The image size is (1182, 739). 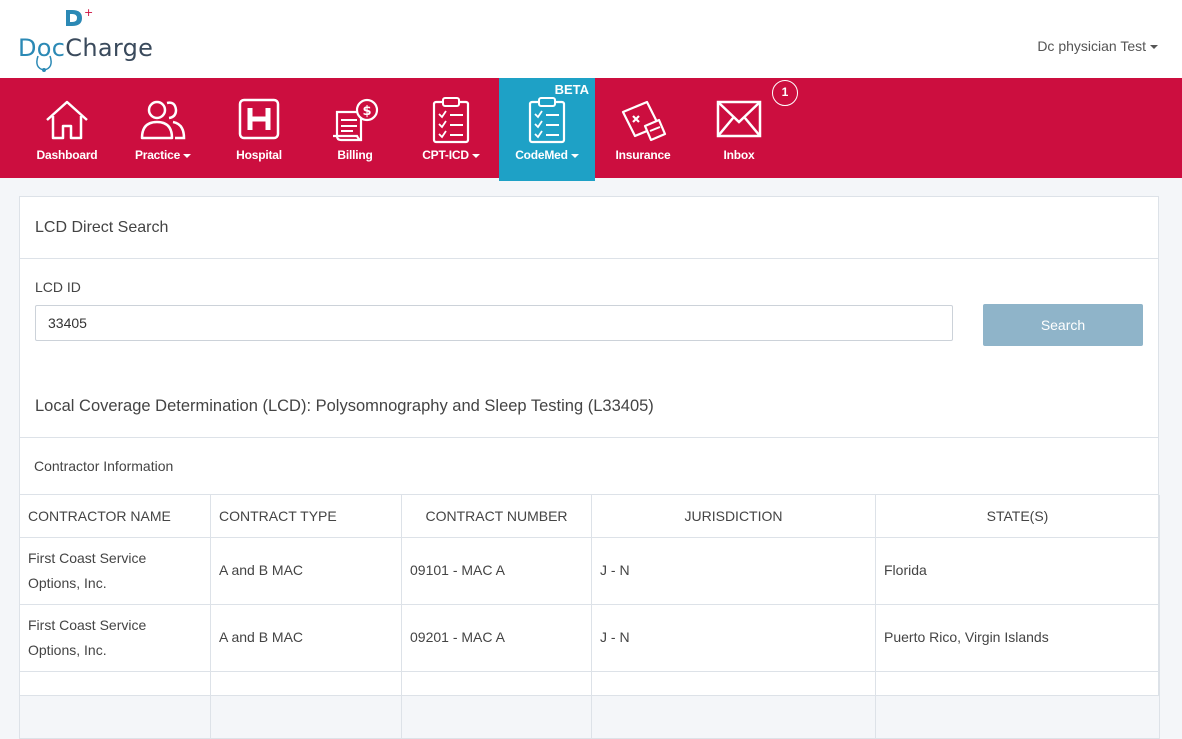 I want to click on nav-label-cpt-icd: CPT-ICD, so click(x=451, y=155).